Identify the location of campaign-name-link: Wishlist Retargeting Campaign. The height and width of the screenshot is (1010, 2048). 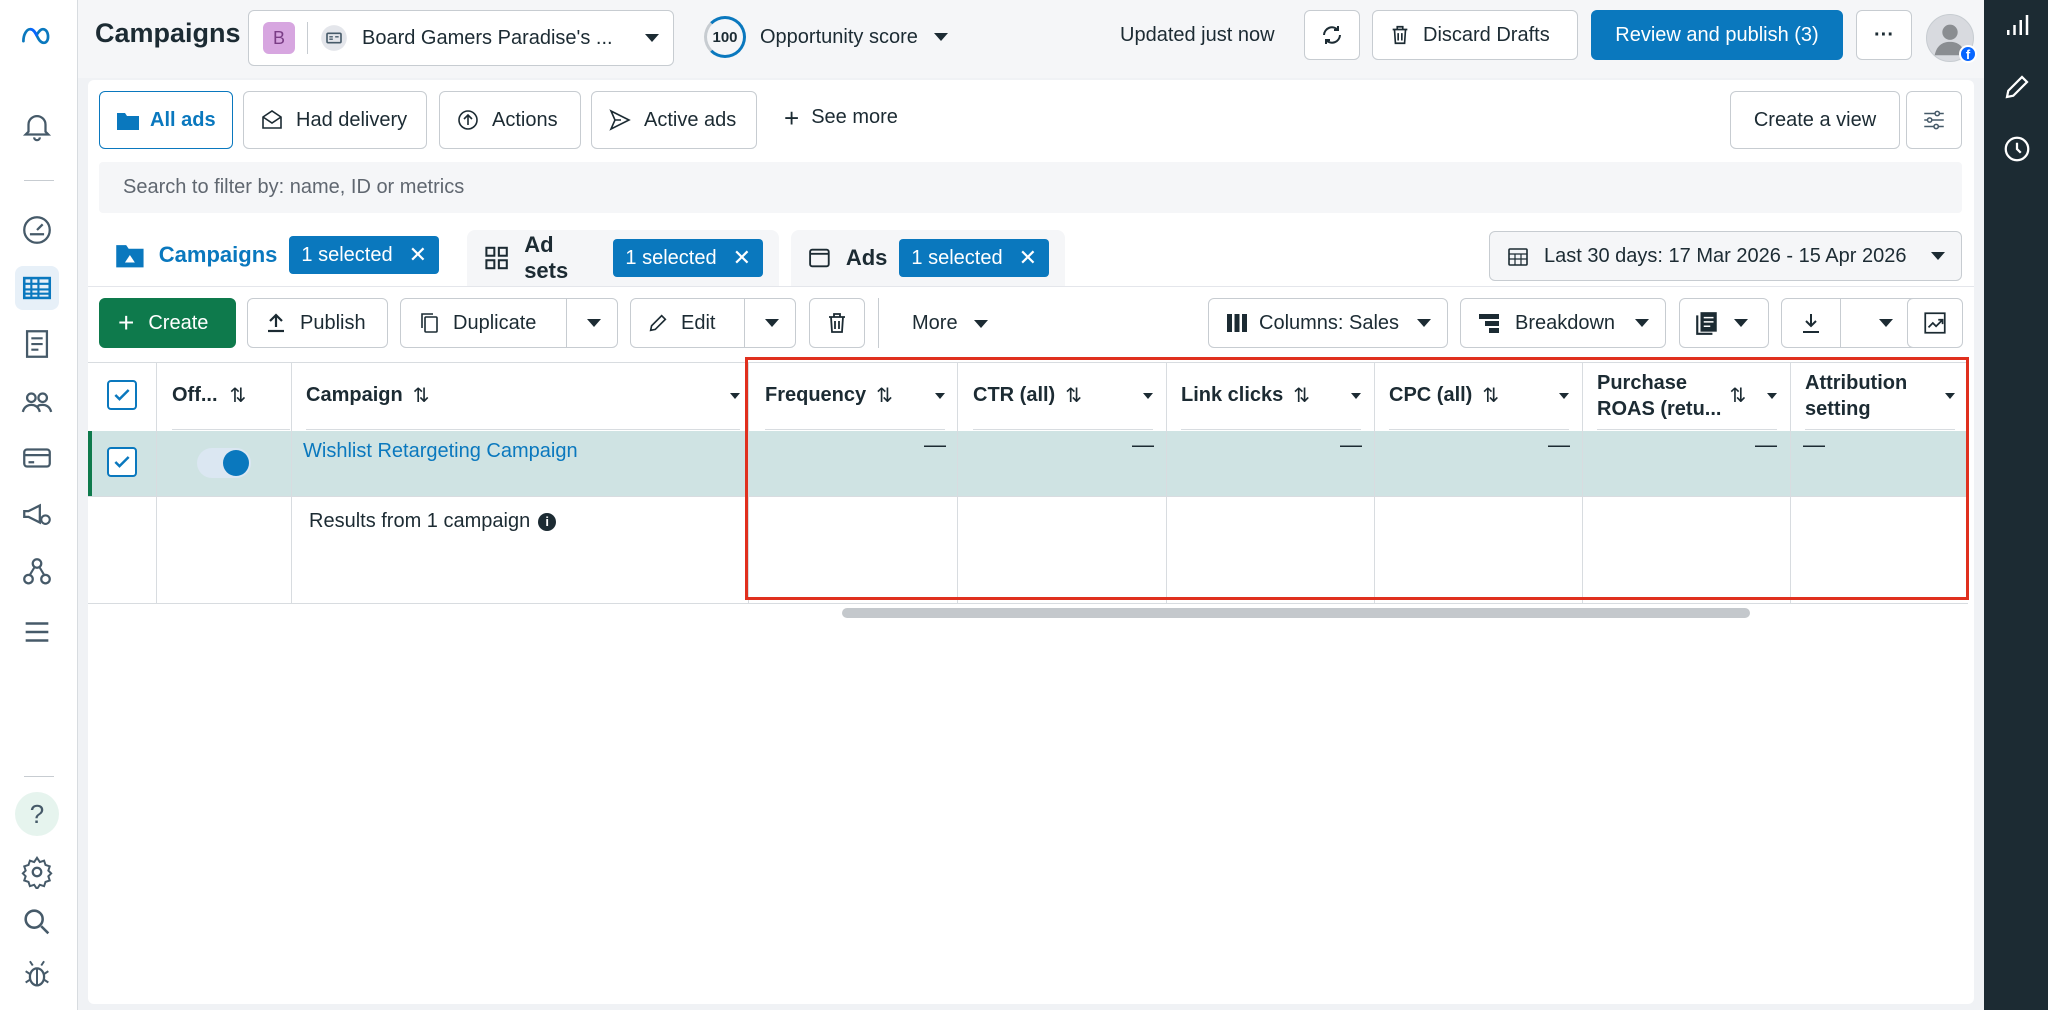
(440, 451).